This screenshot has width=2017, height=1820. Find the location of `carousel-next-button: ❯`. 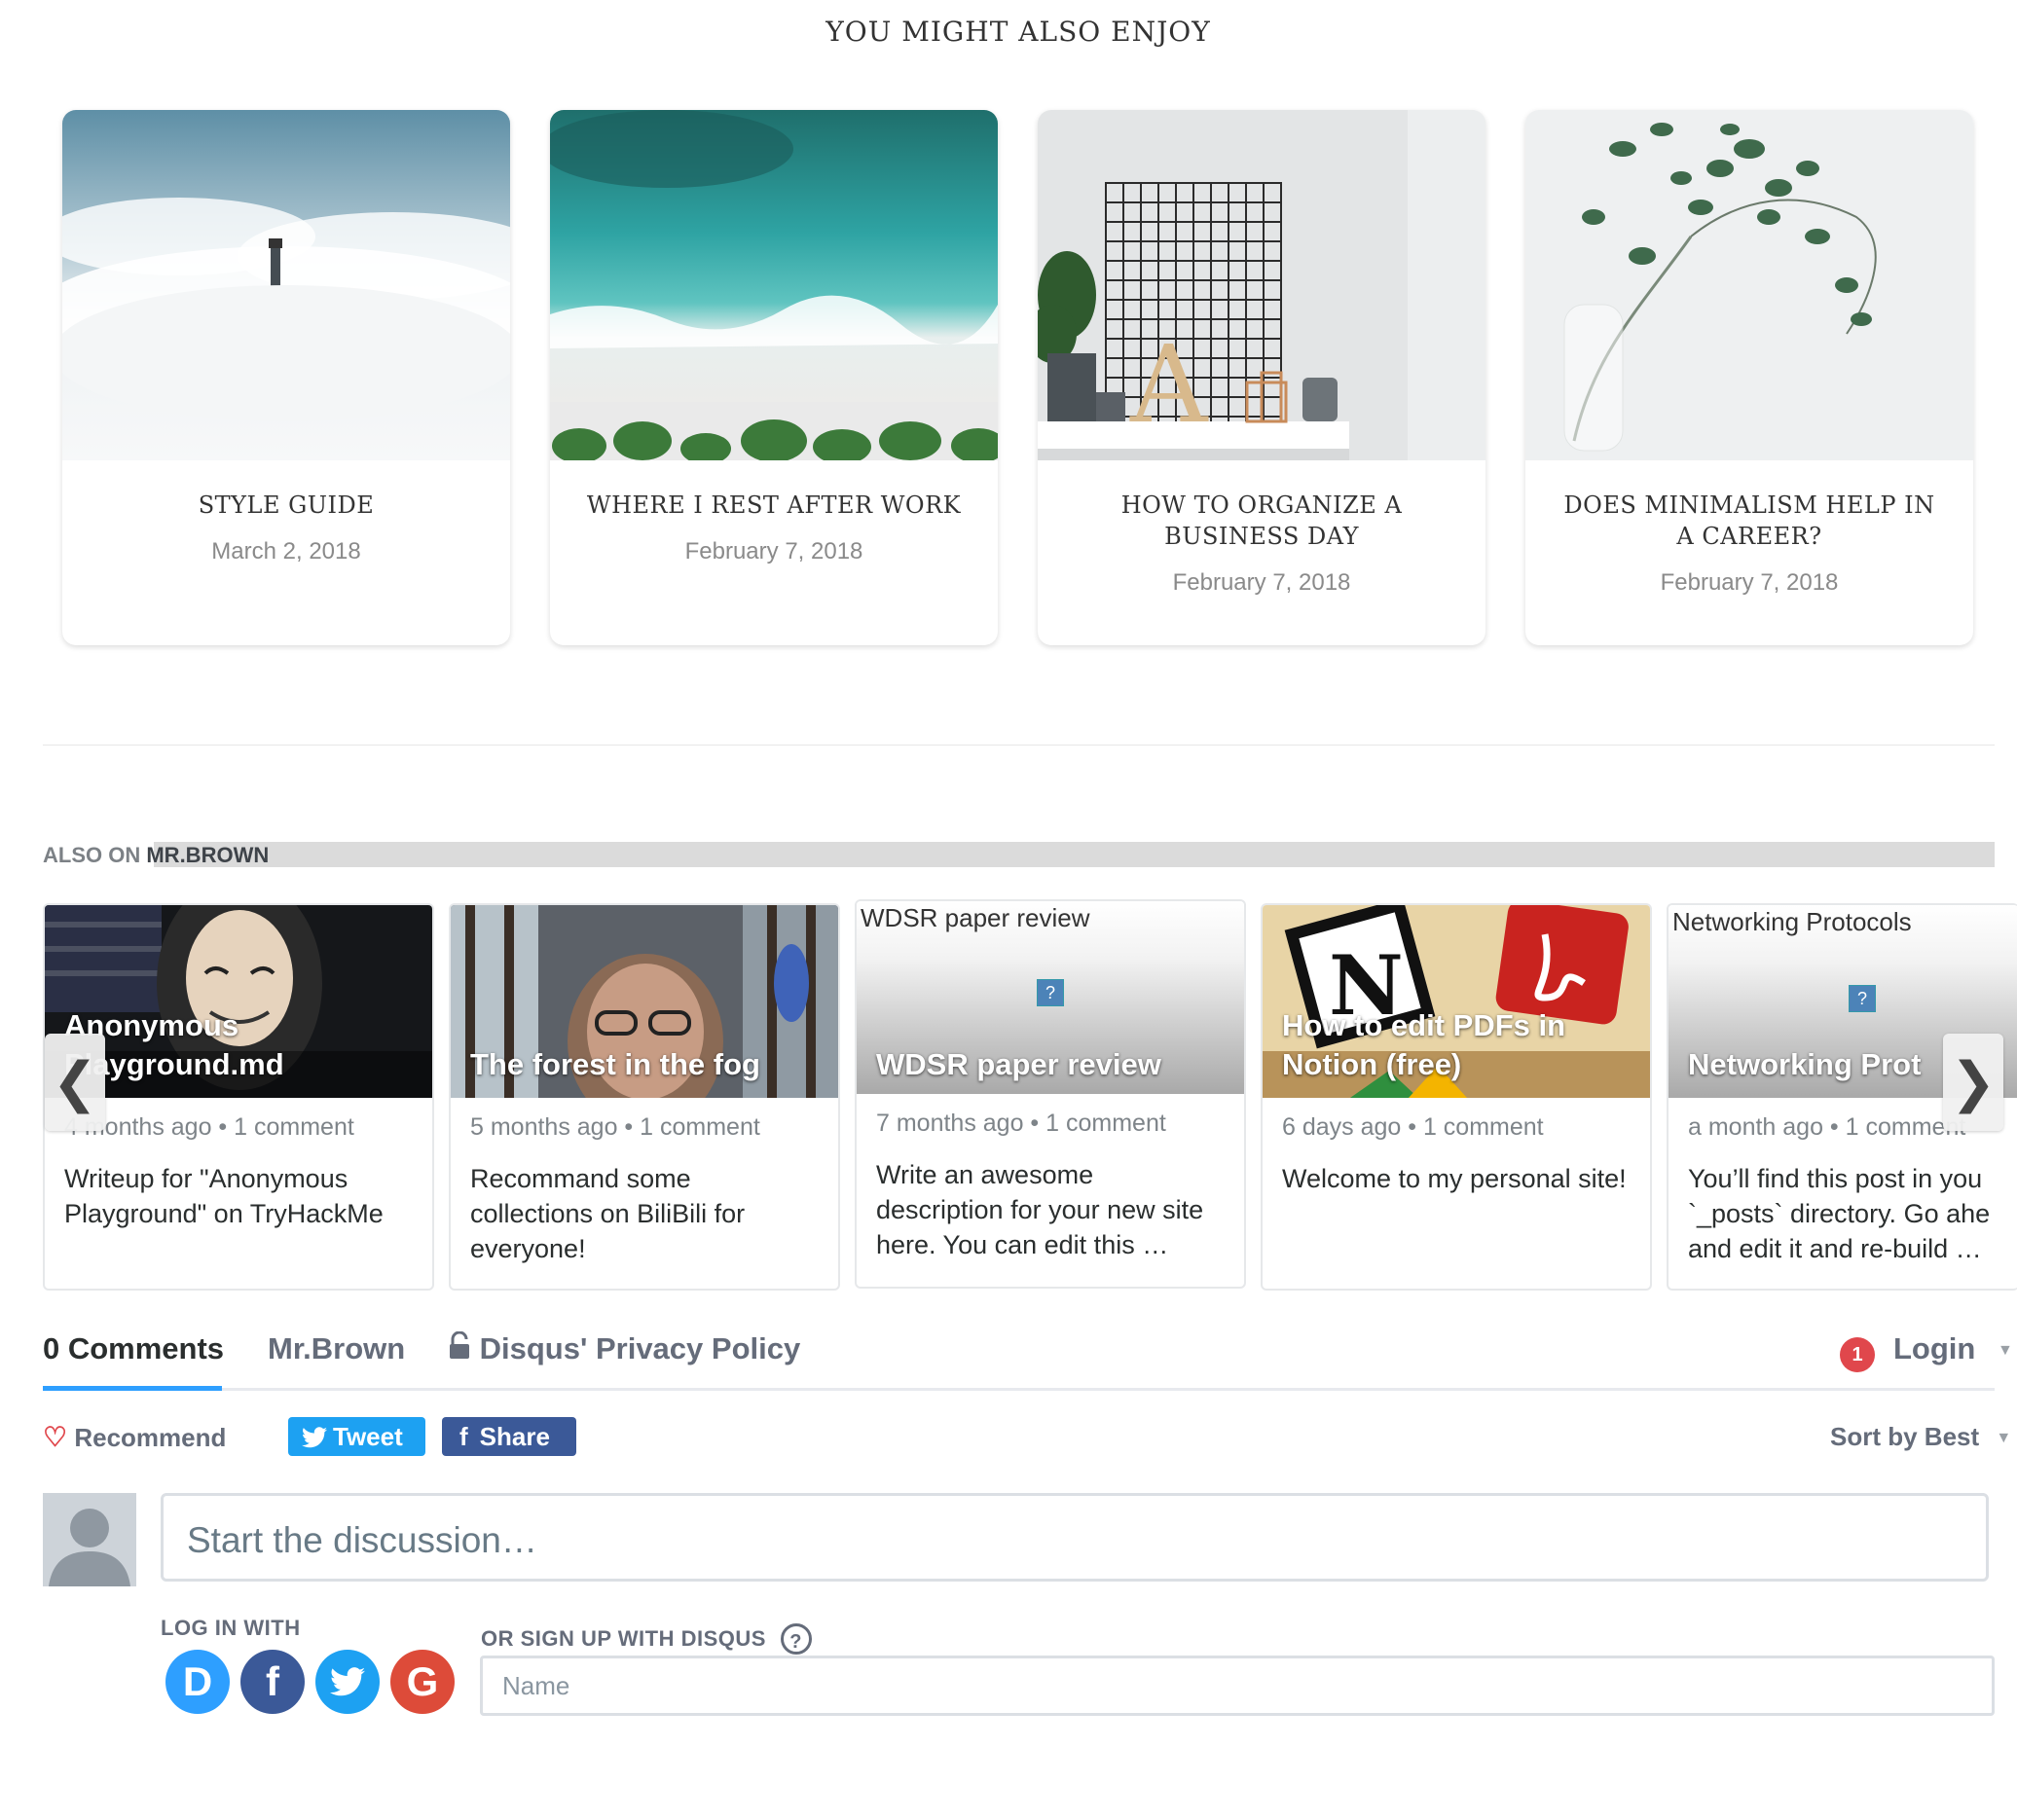

carousel-next-button: ❯ is located at coordinates (1973, 1082).